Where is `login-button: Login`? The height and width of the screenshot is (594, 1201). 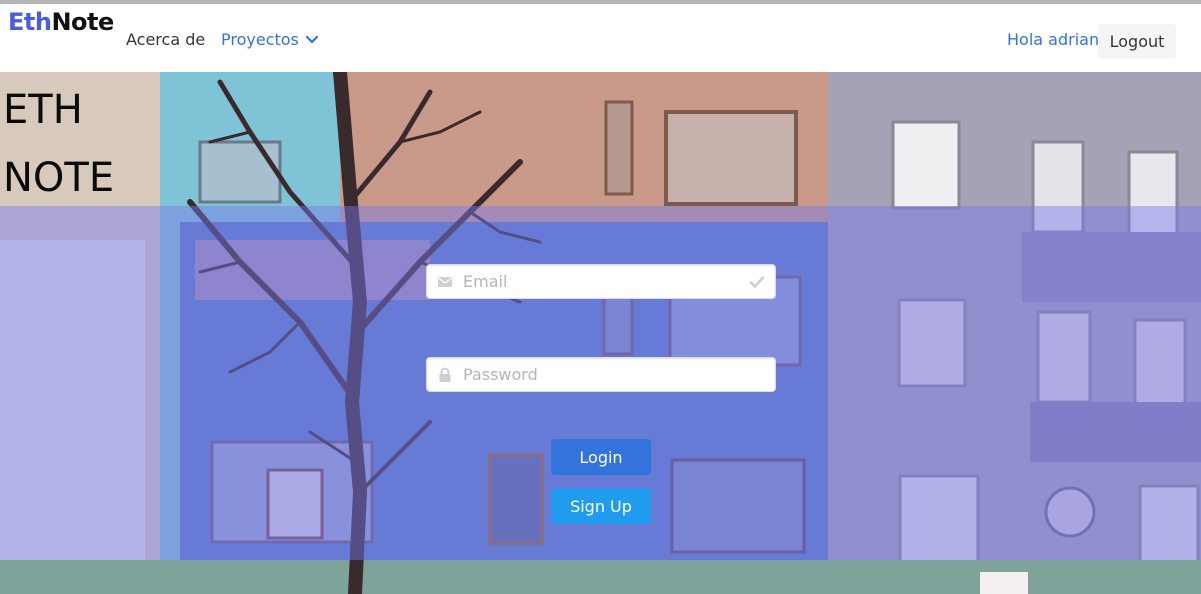
login-button: Login is located at coordinates (601, 457).